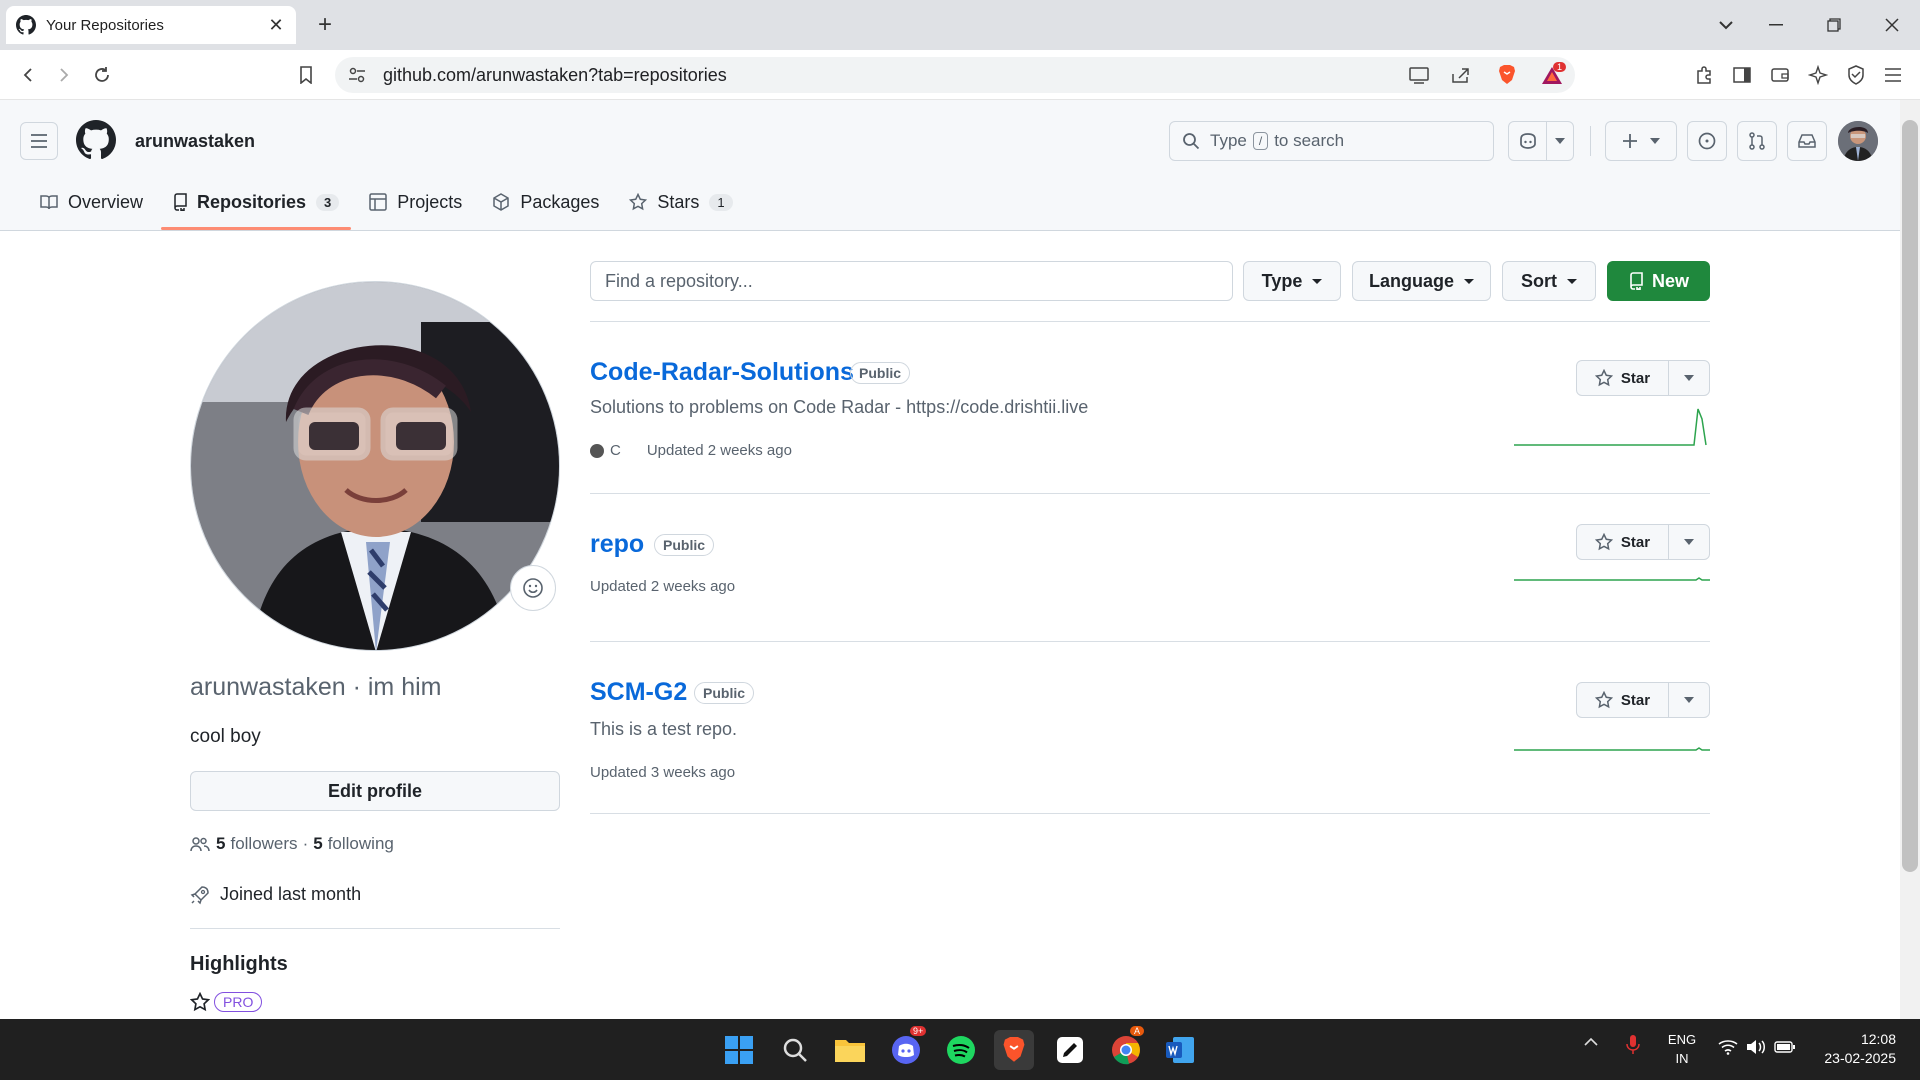  I want to click on battery-icon, so click(1785, 1047).